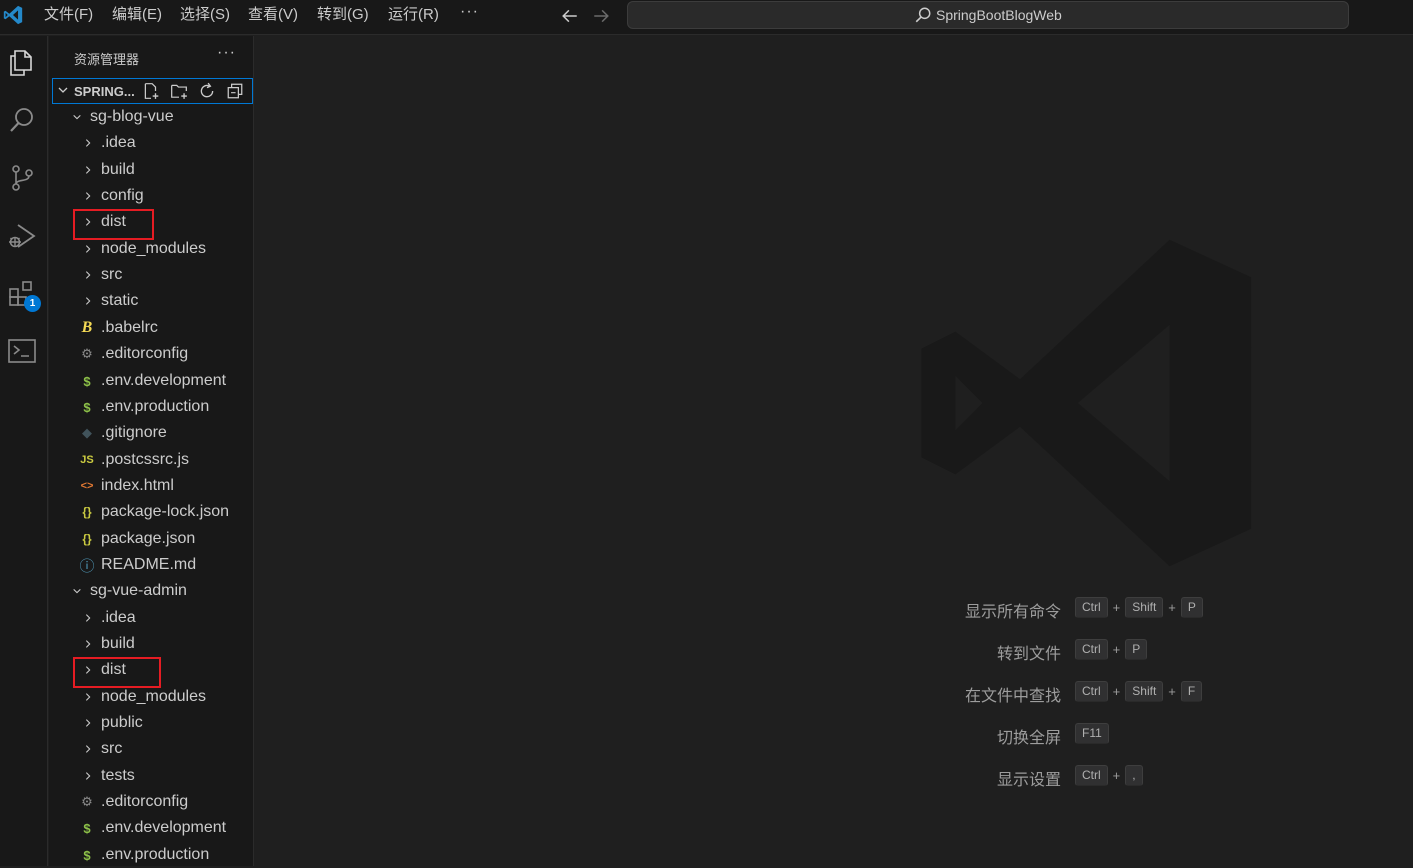 The image size is (1413, 868). What do you see at coordinates (87, 512) in the screenshot?
I see `json-icon: {}` at bounding box center [87, 512].